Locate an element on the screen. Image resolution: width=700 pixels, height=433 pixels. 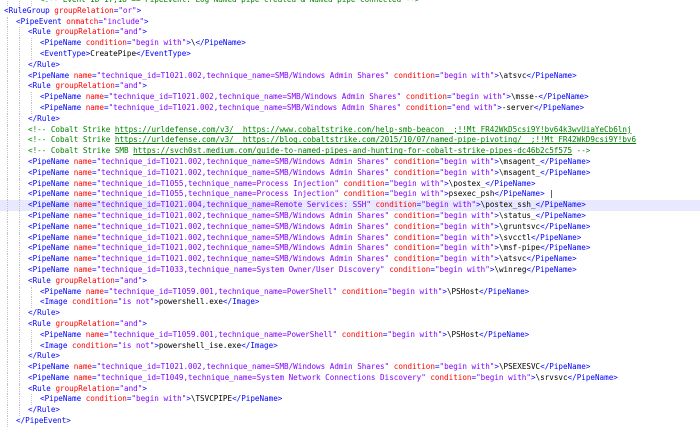
xml-text: CreatePipe is located at coordinates (113, 53).